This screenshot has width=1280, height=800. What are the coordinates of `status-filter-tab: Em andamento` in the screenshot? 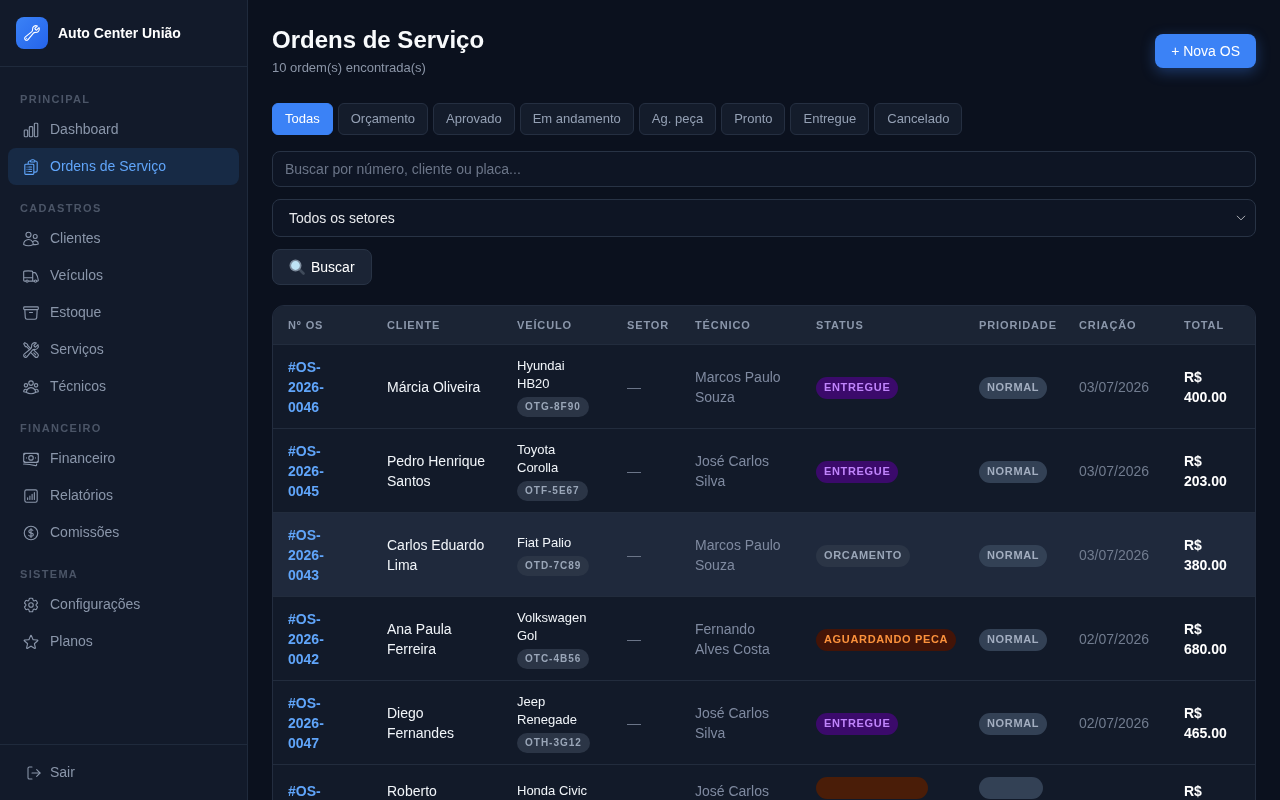 It's located at (576, 119).